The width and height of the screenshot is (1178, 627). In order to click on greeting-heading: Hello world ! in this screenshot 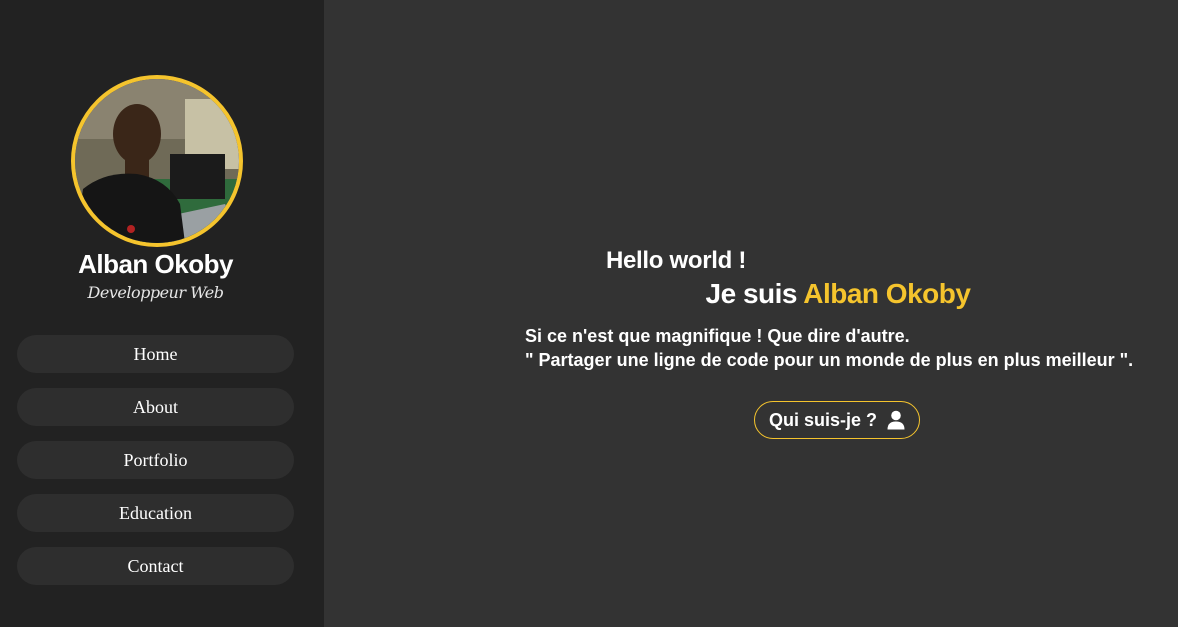, I will do `click(676, 260)`.